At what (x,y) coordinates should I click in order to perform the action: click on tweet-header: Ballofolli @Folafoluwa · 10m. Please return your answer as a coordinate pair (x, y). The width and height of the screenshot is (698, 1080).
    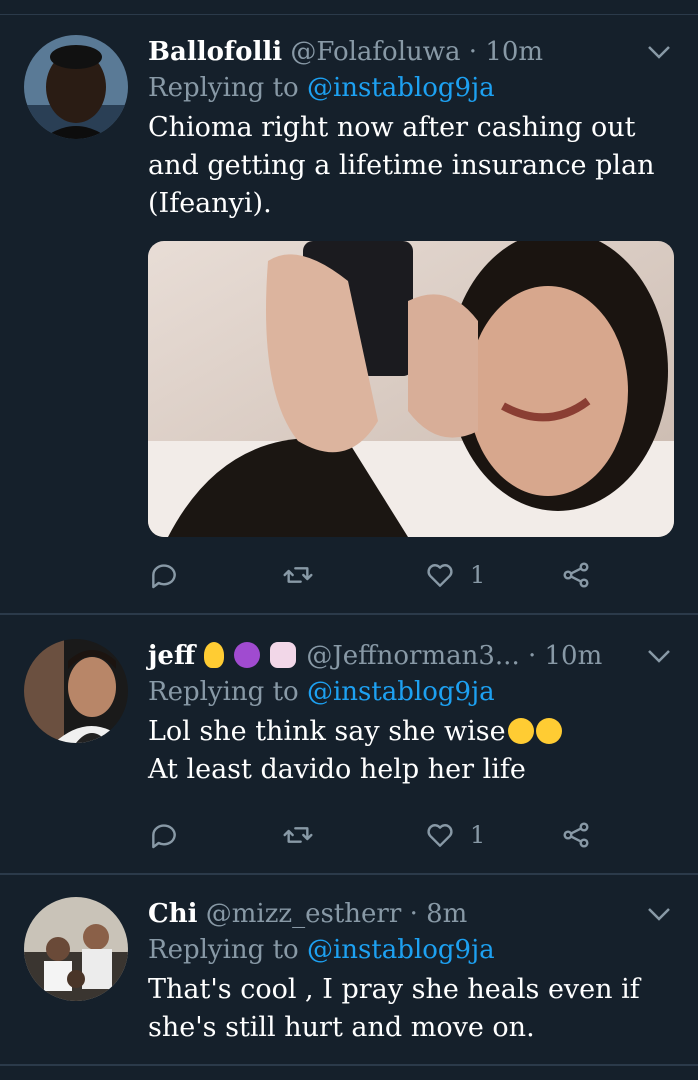
    Looking at the image, I should click on (411, 52).